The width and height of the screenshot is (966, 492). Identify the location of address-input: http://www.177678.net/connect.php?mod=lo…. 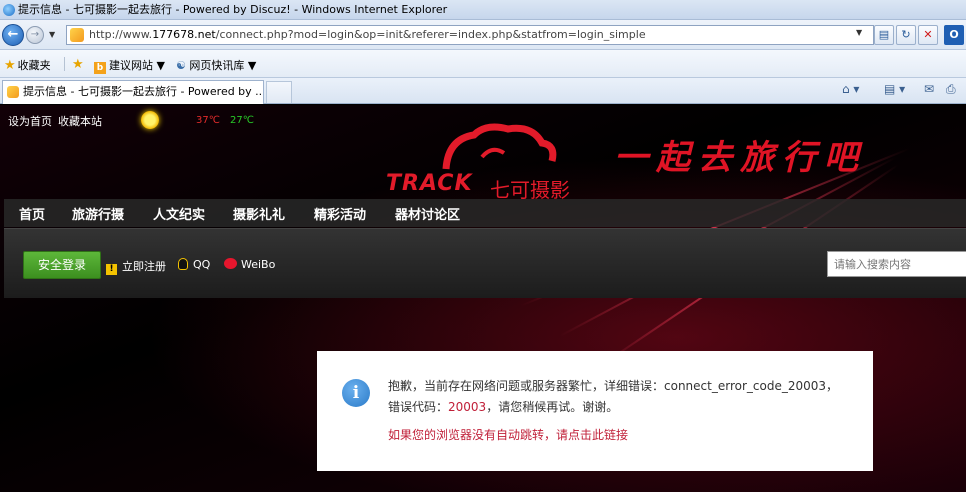
(470, 35).